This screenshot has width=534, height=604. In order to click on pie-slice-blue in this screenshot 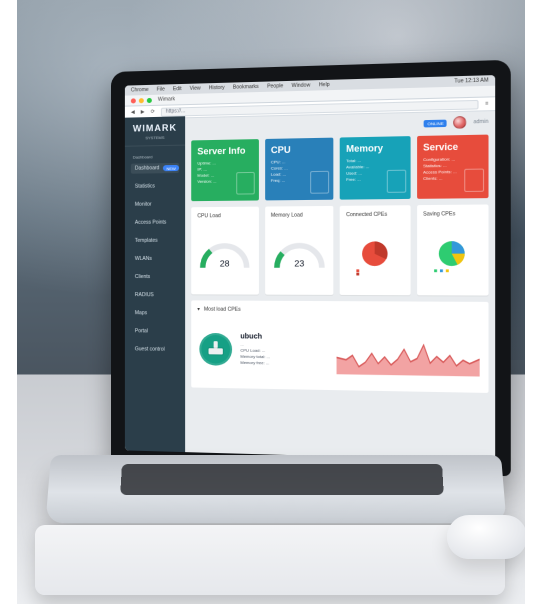, I will do `click(458, 247)`.